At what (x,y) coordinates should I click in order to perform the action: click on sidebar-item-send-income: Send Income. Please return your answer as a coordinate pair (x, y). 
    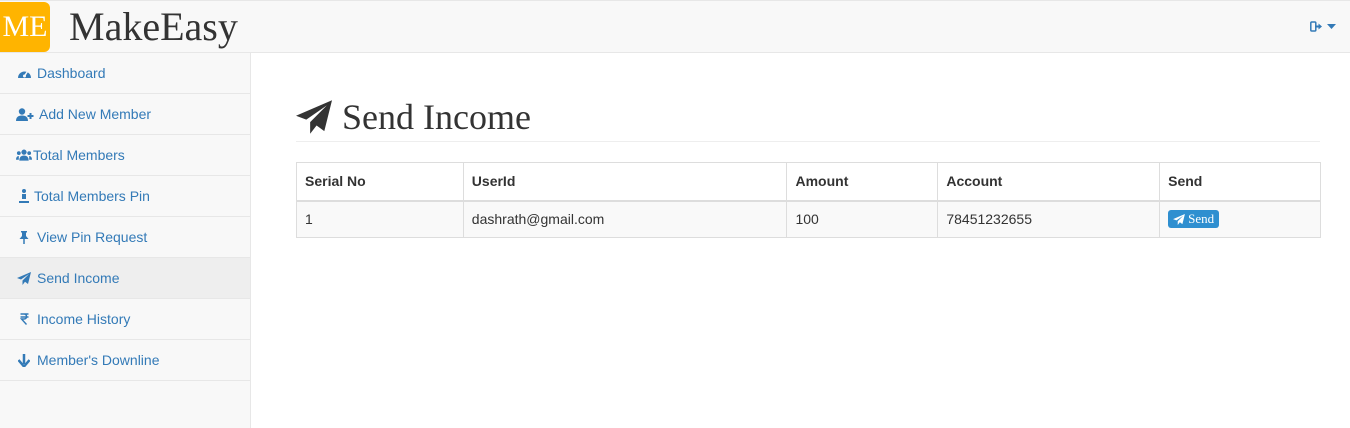
    Looking at the image, I should click on (125, 278).